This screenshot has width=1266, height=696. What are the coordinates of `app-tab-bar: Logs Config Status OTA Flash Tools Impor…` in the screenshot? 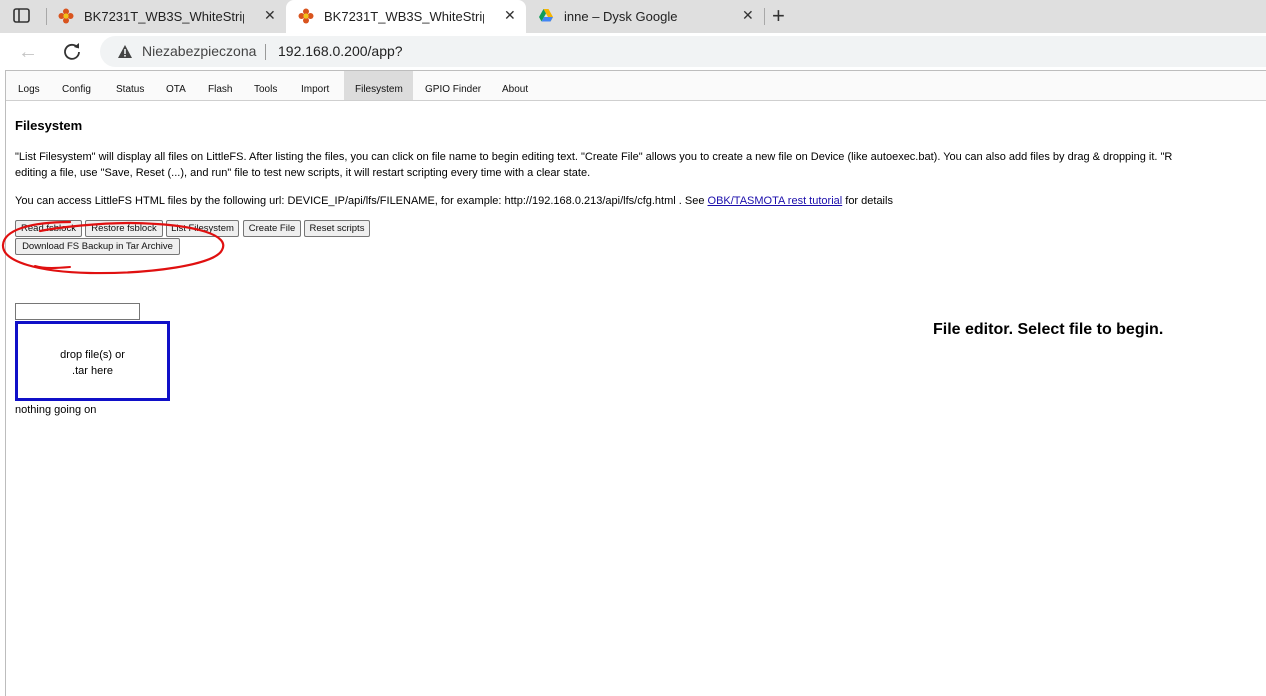 It's located at (636, 86).